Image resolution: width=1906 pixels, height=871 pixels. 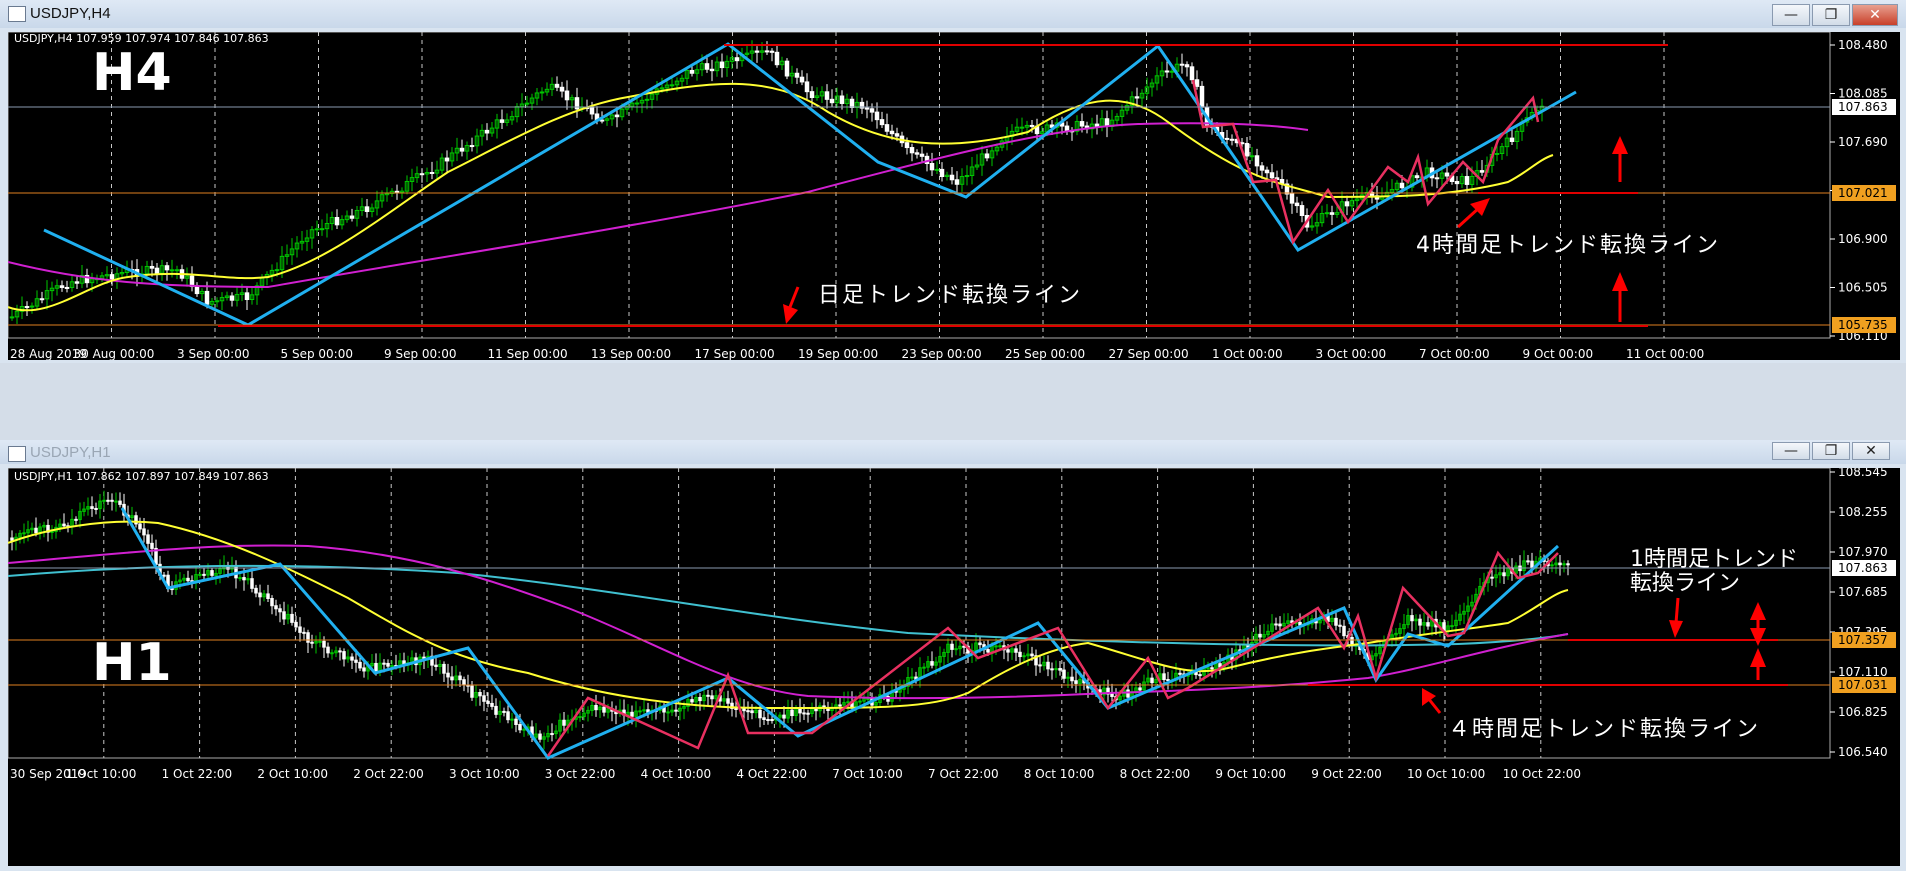 What do you see at coordinates (838, 353) in the screenshot?
I see `h4-date-label: 19 Sep 00:00` at bounding box center [838, 353].